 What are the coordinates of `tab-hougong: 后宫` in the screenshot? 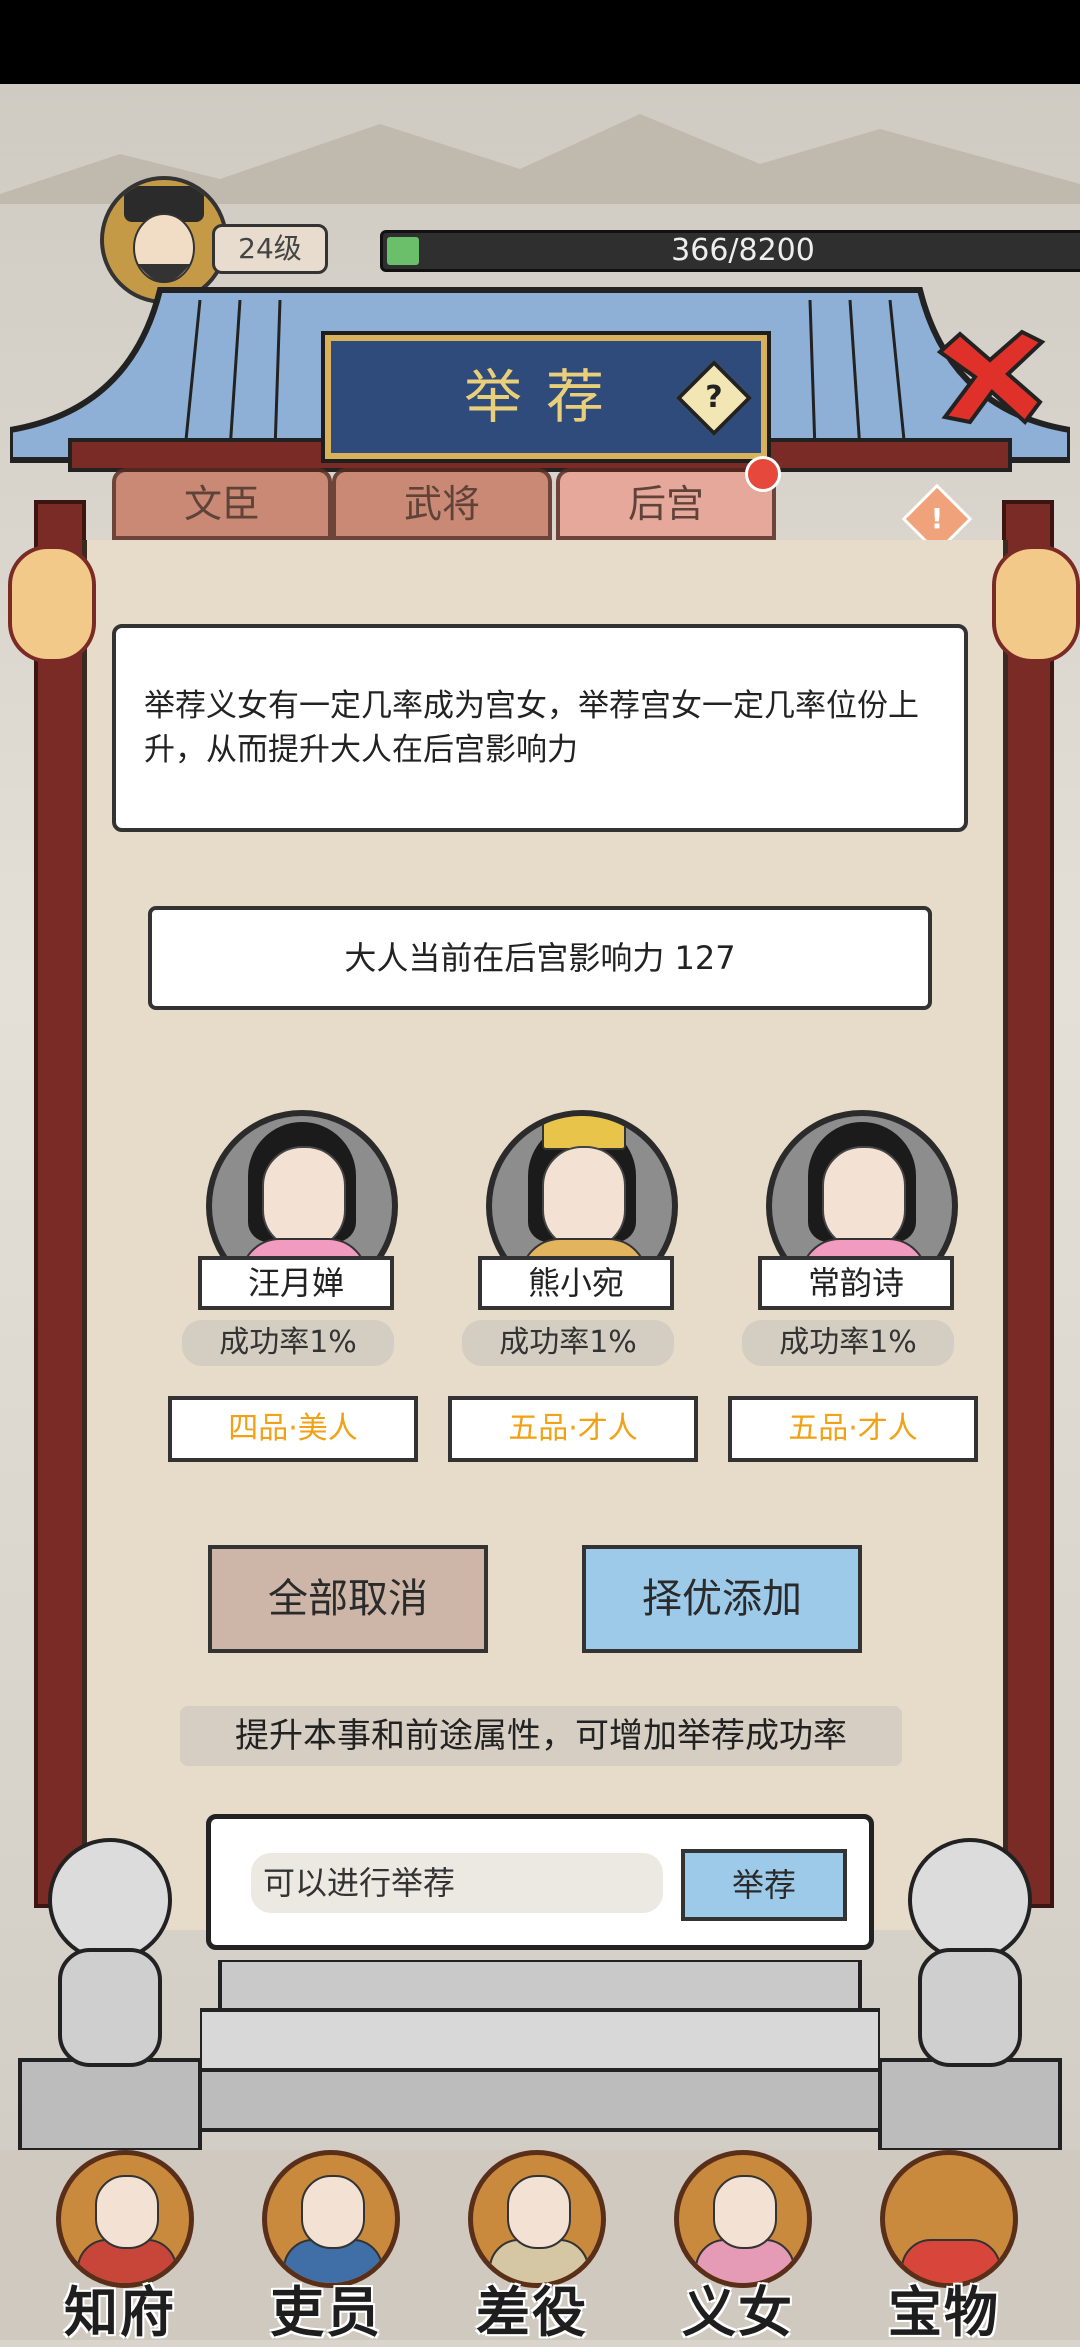 It's located at (666, 504).